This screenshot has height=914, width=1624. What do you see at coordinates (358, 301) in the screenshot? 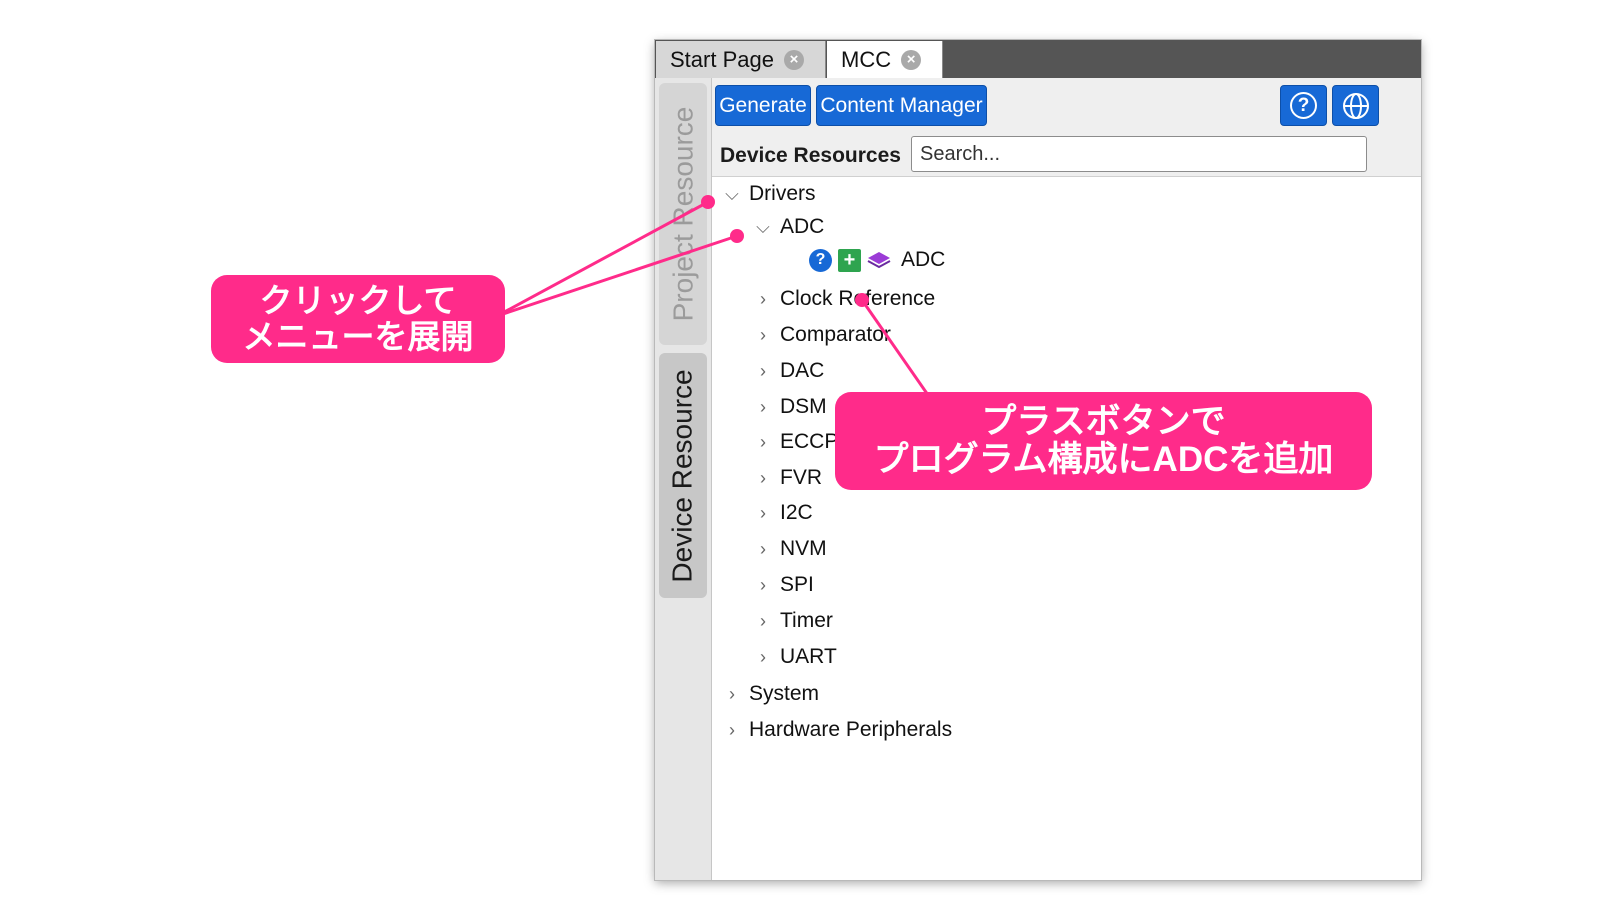
I see `annotation-text: クリックして` at bounding box center [358, 301].